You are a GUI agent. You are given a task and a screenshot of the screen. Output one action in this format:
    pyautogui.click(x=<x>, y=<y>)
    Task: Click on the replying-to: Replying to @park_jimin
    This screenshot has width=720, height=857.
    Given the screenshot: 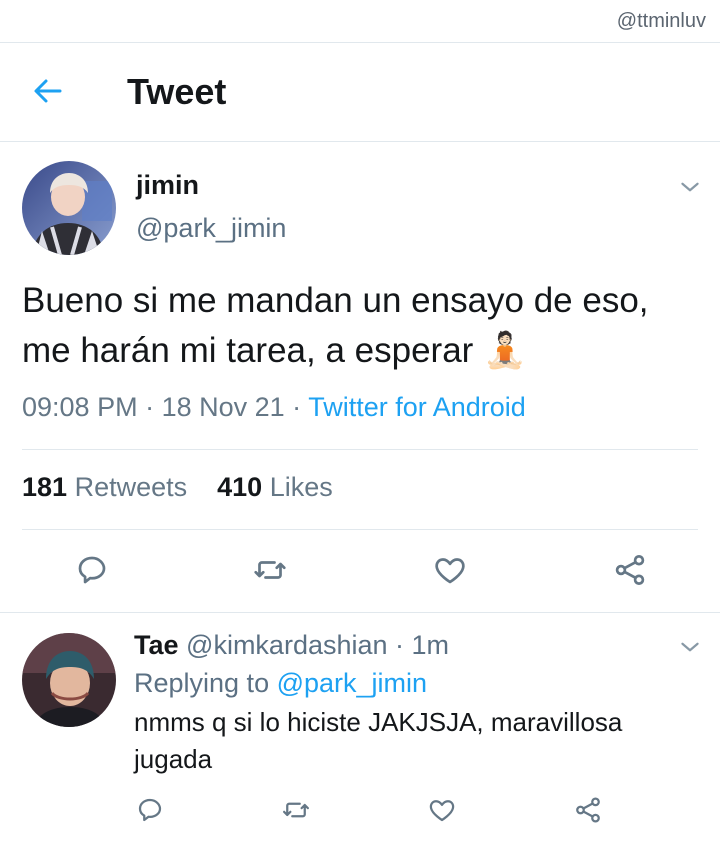 What is the action you would take?
    pyautogui.click(x=280, y=683)
    